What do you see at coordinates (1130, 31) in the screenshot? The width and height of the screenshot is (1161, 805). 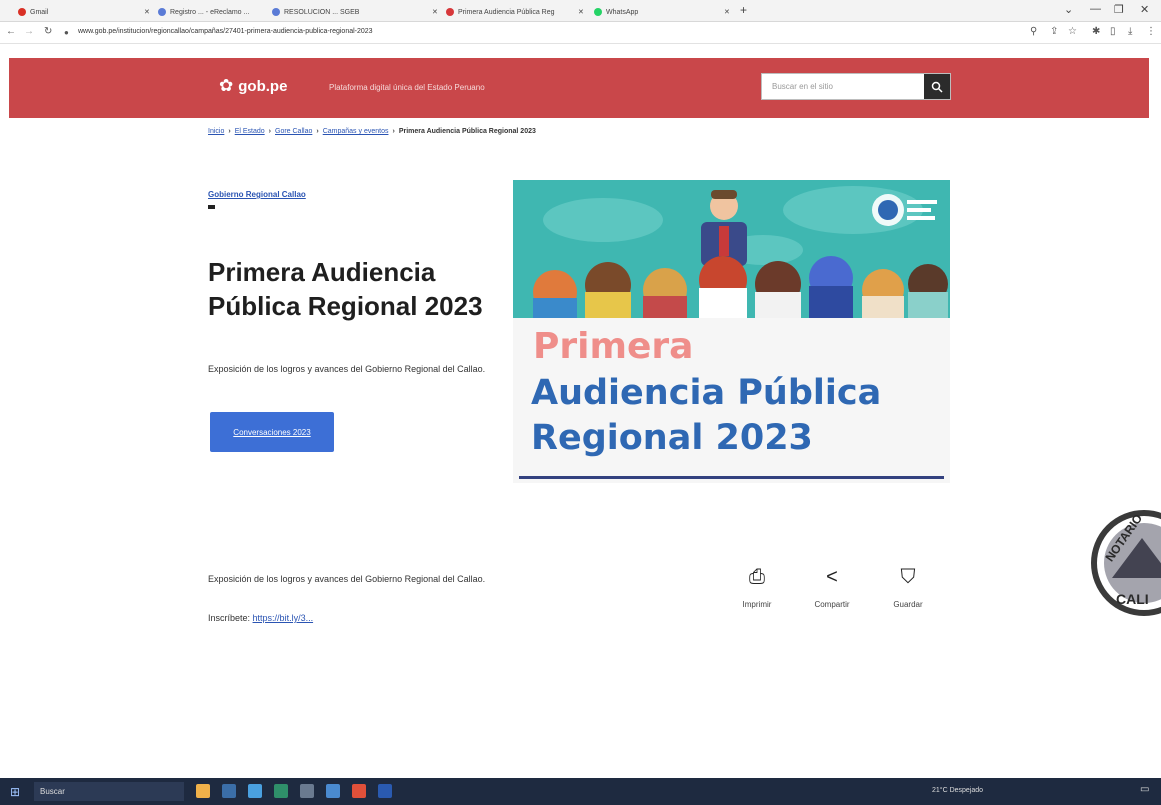 I see `download-icon: ⤓` at bounding box center [1130, 31].